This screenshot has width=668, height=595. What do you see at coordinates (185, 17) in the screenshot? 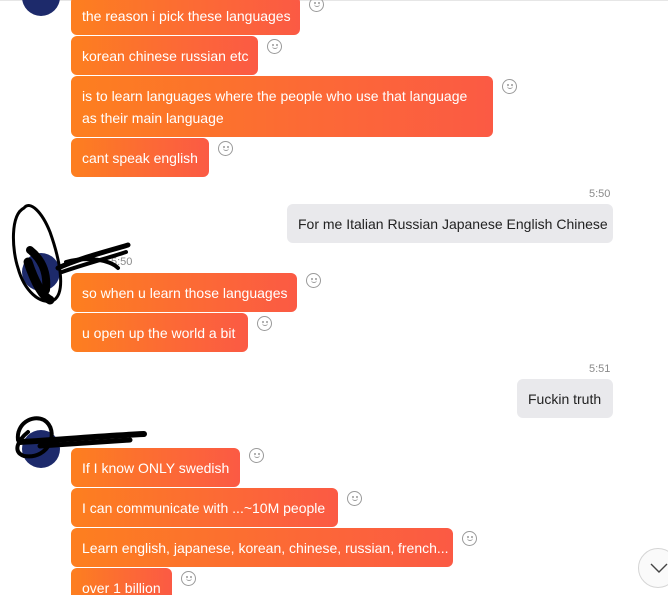
I see `message-bubble: the reason i pick these languages` at bounding box center [185, 17].